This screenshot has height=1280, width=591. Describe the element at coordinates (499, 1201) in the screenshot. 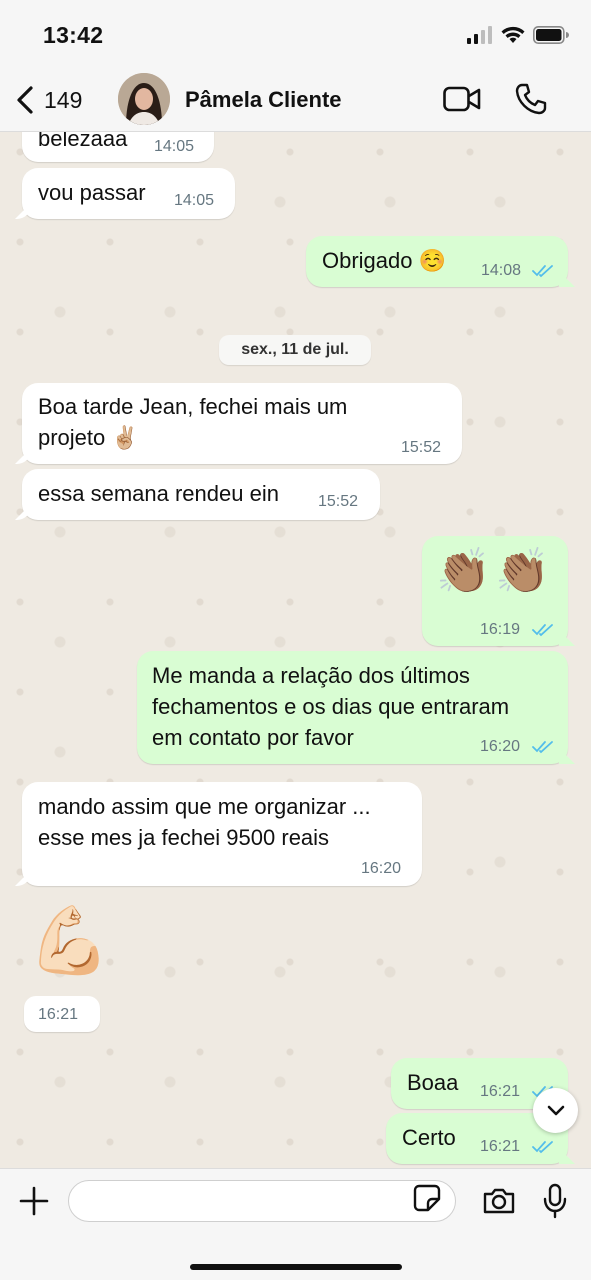

I see `camera-icon` at that location.